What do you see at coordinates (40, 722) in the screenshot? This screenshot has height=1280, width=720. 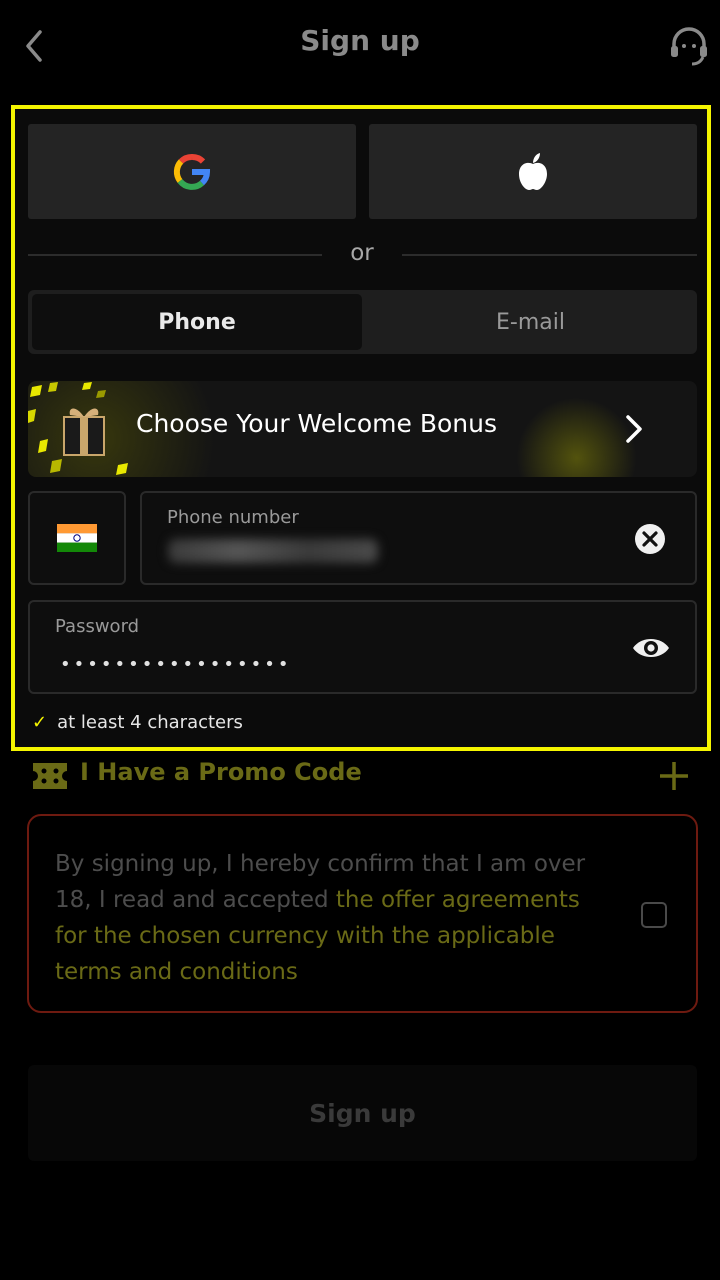 I see `check-icon: ✓` at bounding box center [40, 722].